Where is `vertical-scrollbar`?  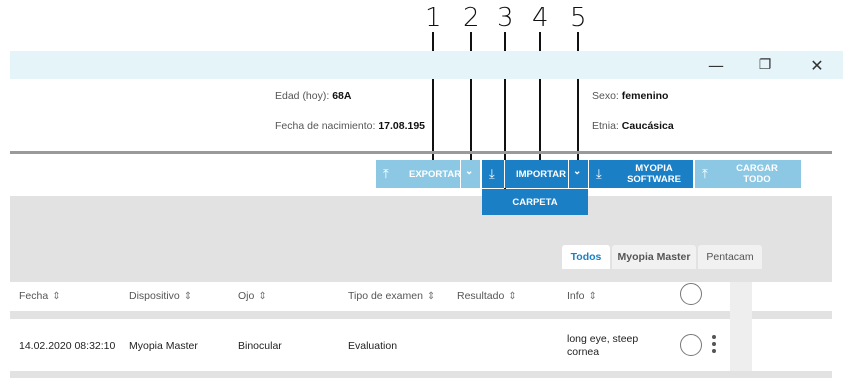
vertical-scrollbar is located at coordinates (741, 330).